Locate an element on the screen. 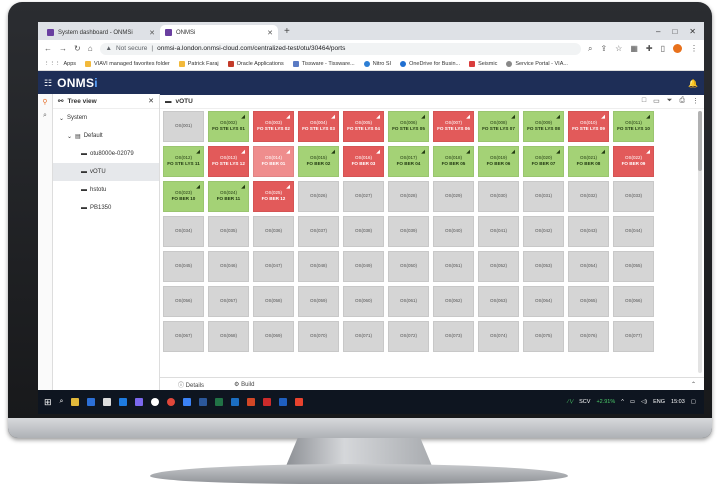 This screenshot has height=491, width=718. browser-tab-system-dashboard: System dashboard - ONMSi ✕ is located at coordinates (101, 32).